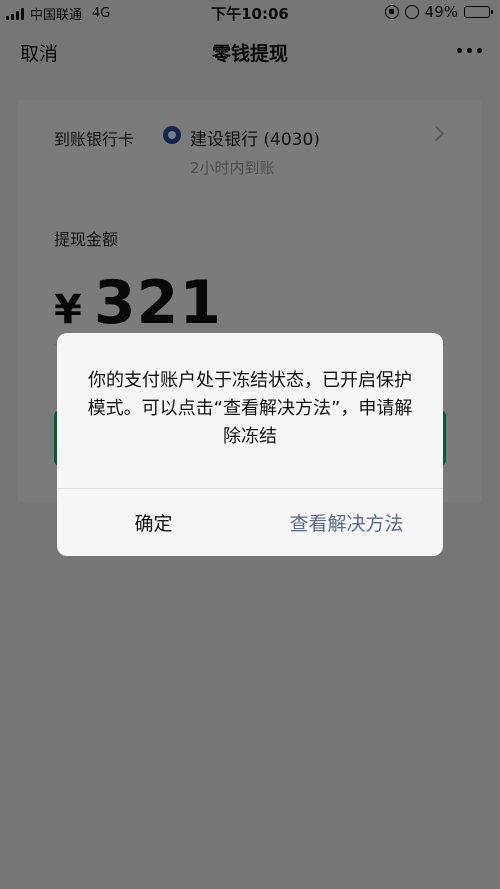 The image size is (500, 889). What do you see at coordinates (346, 522) in the screenshot?
I see `view-solution-button: 查看解决方法` at bounding box center [346, 522].